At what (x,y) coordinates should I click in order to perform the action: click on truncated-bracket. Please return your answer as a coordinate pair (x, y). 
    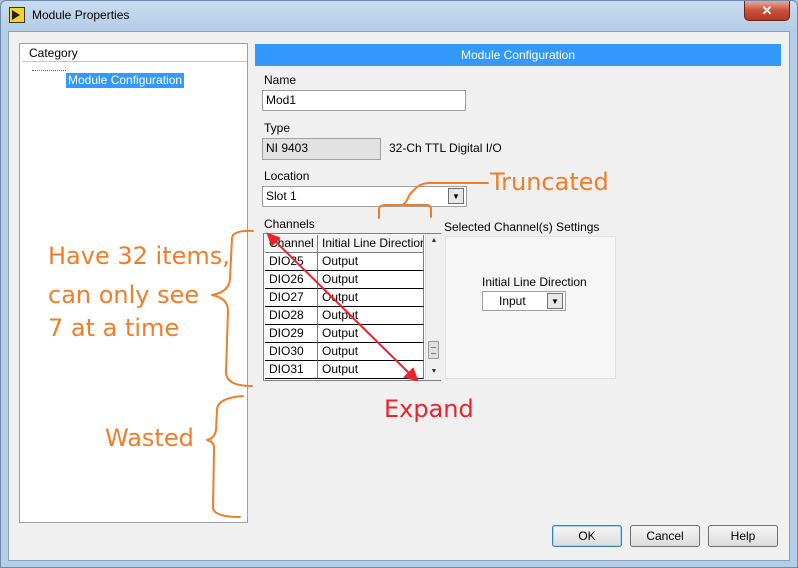
    Looking at the image, I should click on (433, 200).